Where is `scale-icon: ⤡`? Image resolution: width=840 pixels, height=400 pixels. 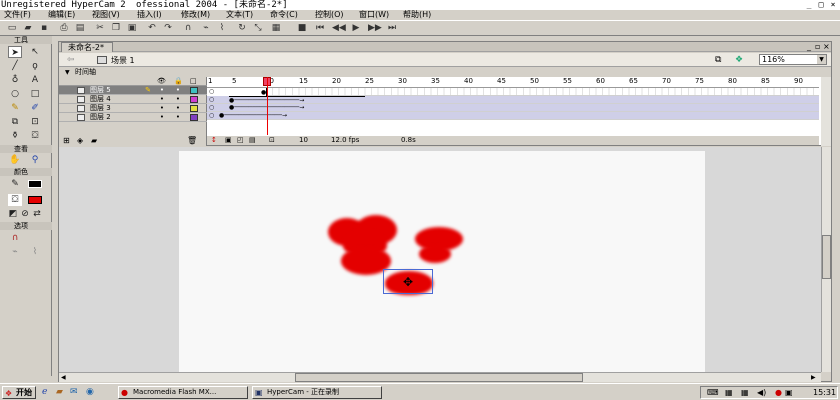
scale-icon: ⤡ is located at coordinates (258, 28).